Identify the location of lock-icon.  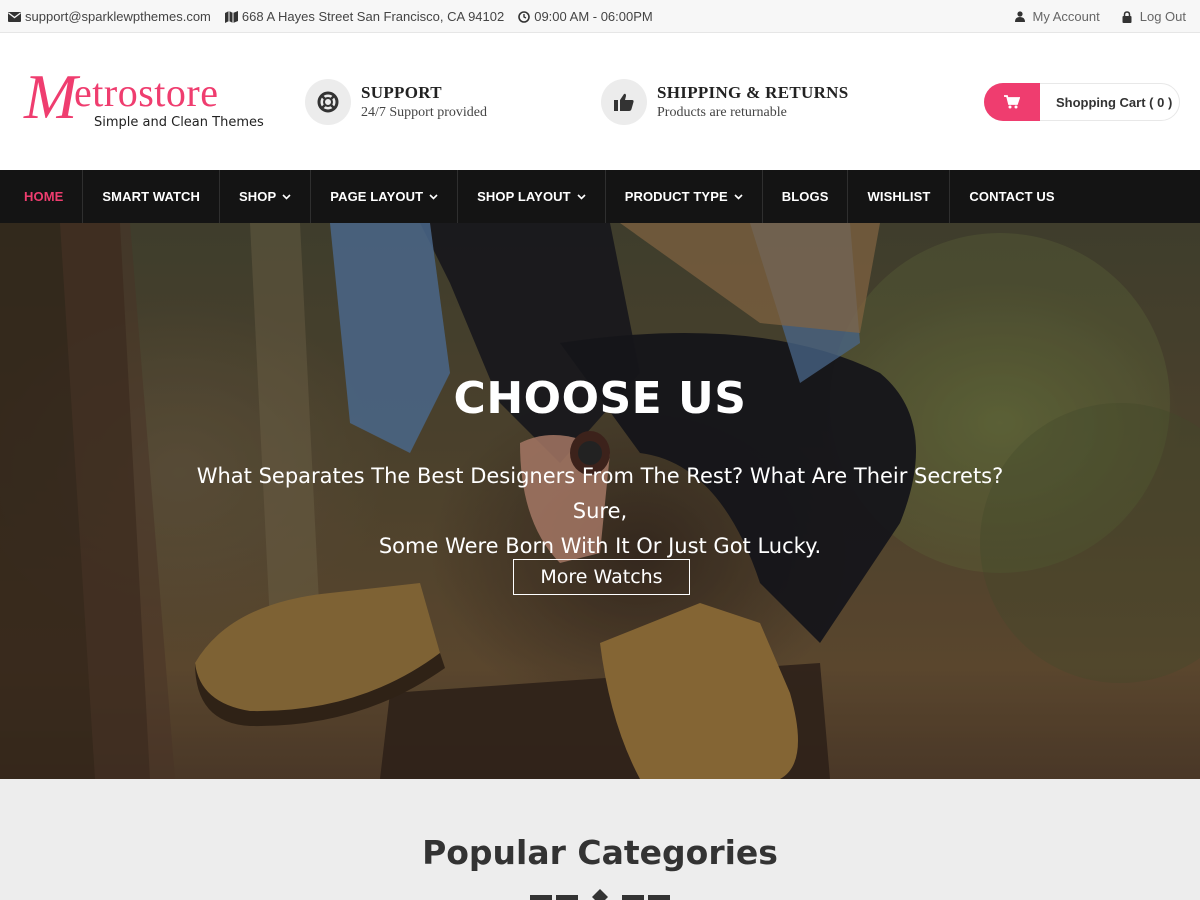
(1127, 16).